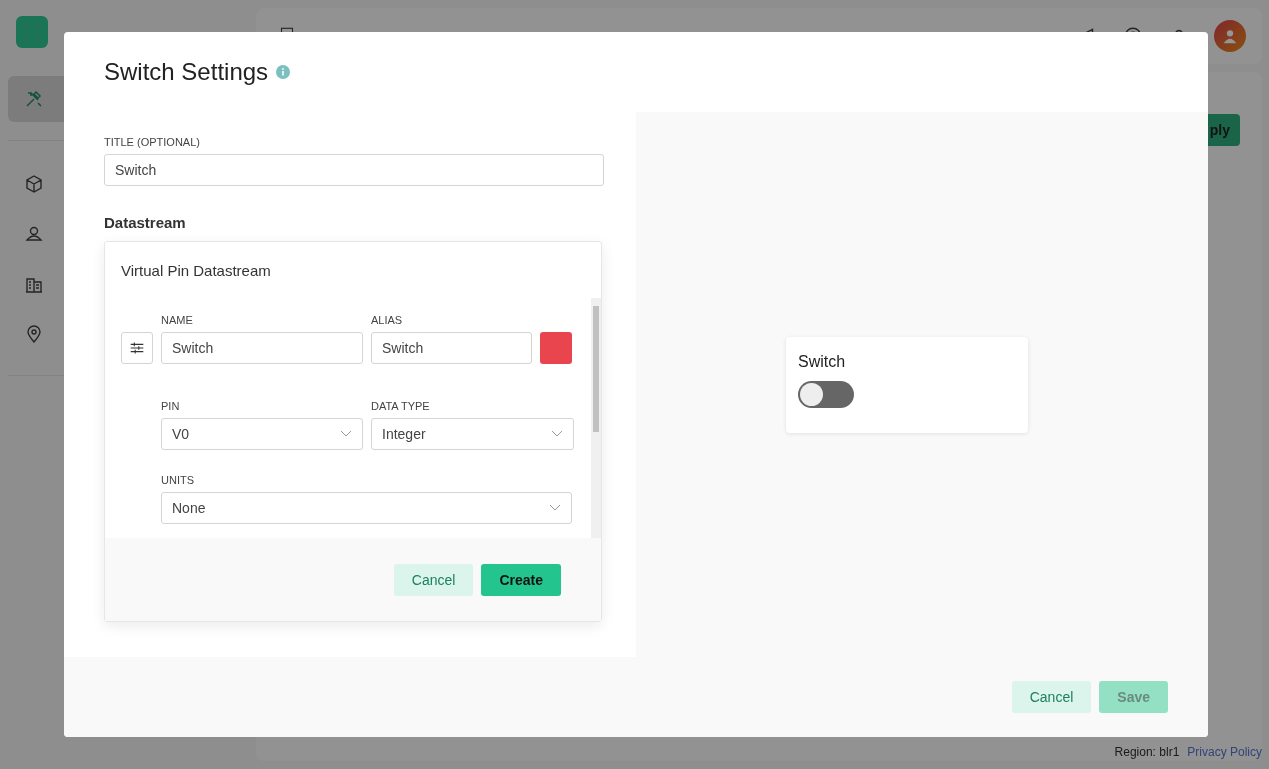 Image resolution: width=1269 pixels, height=769 pixels. What do you see at coordinates (178, 480) in the screenshot?
I see `field-label: UNITS` at bounding box center [178, 480].